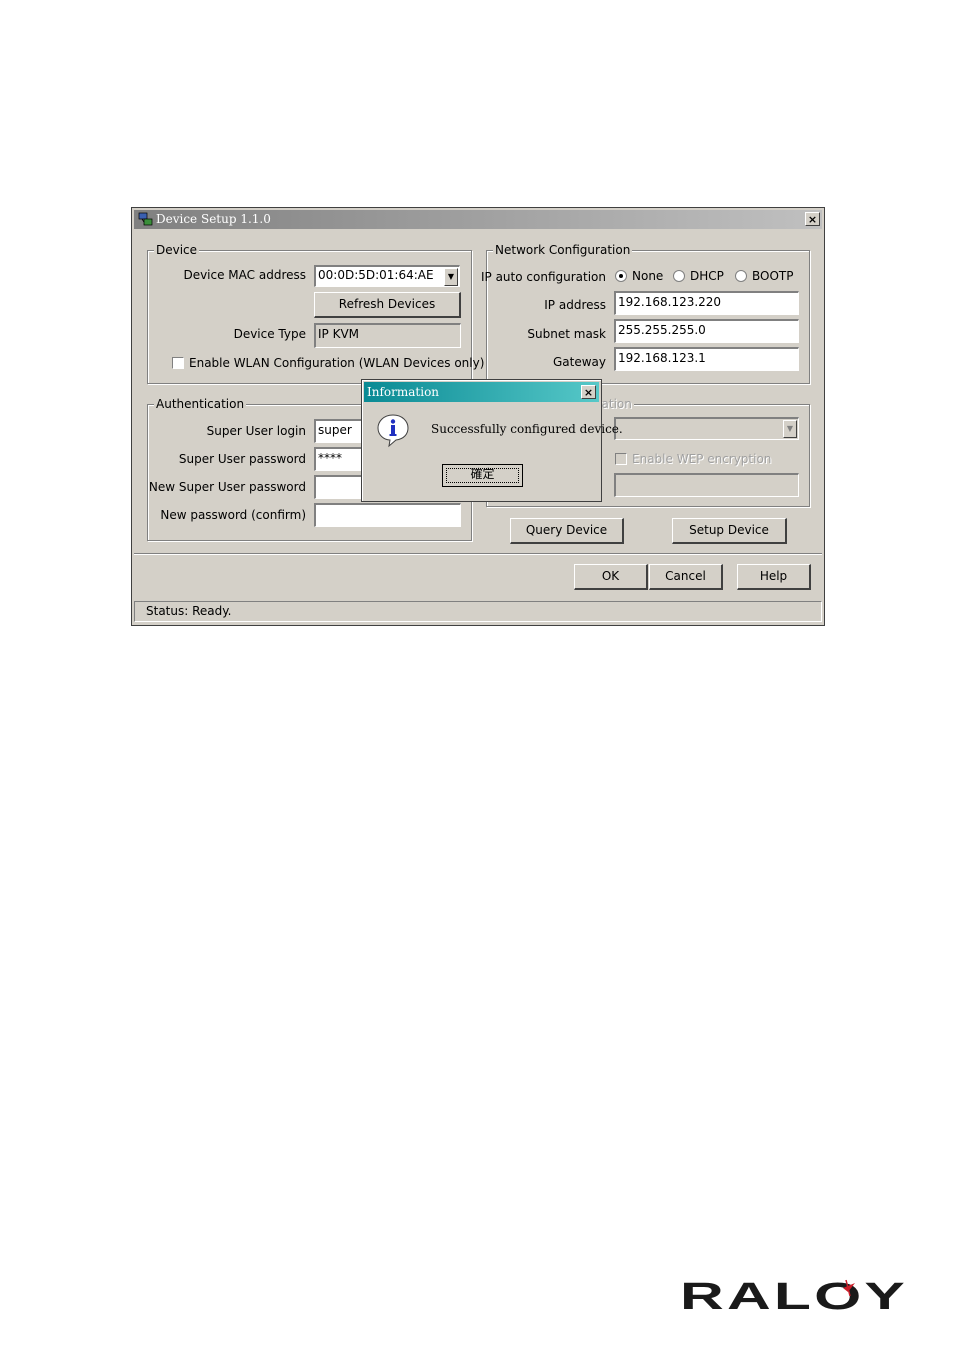 Image resolution: width=954 pixels, height=1350 pixels. What do you see at coordinates (741, 276) in the screenshot?
I see `radio-bootp` at bounding box center [741, 276].